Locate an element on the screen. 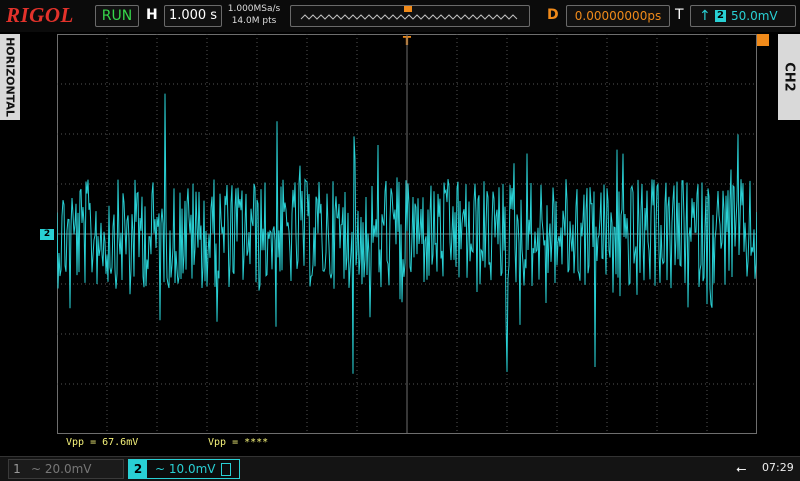 This screenshot has width=800, height=481. trigger-level-marker is located at coordinates (763, 40).